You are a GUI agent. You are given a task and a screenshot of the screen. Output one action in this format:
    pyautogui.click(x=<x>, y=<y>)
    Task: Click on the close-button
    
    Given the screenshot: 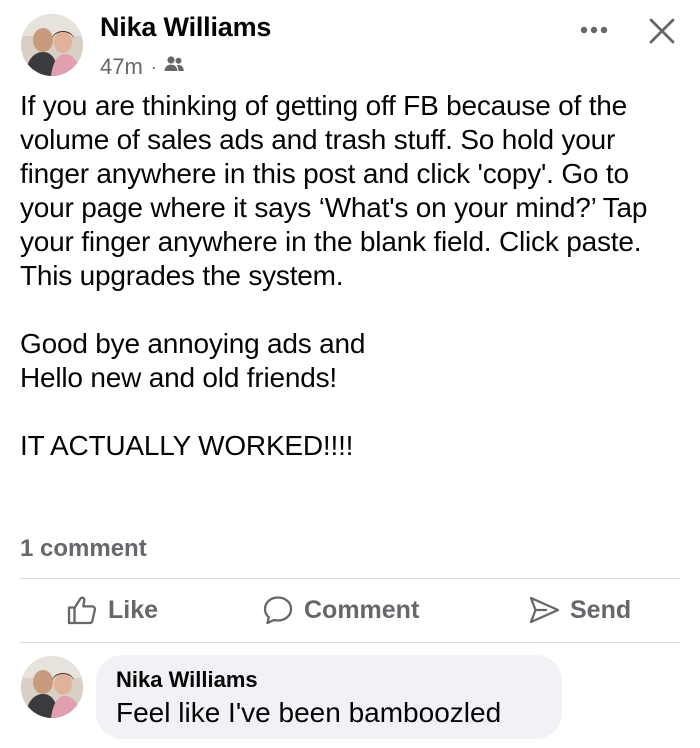 What is the action you would take?
    pyautogui.click(x=662, y=31)
    